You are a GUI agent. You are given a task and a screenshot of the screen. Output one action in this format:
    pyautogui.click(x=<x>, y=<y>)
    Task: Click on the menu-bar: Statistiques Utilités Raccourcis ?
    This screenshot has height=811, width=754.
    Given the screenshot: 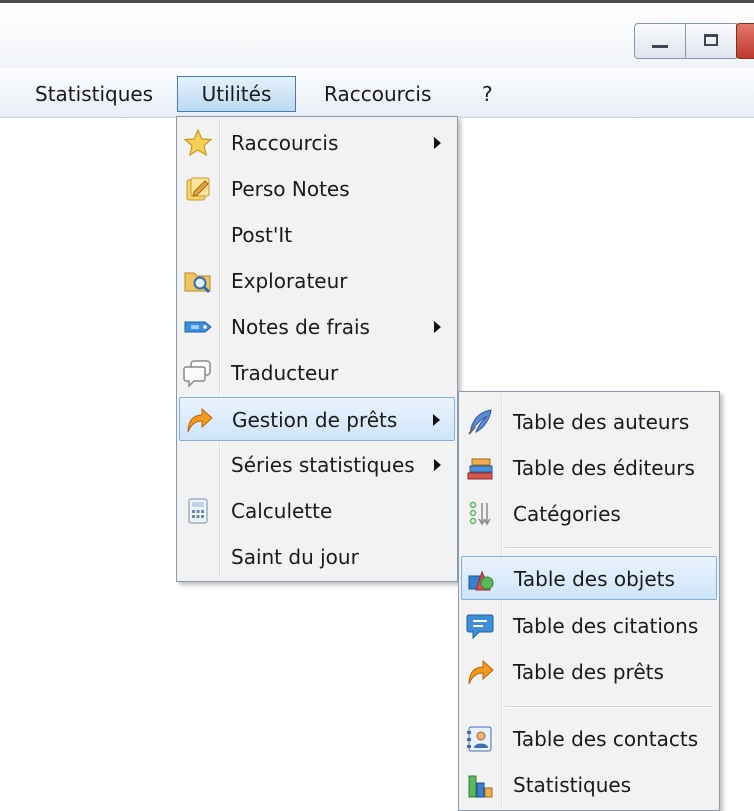 What is the action you would take?
    pyautogui.click(x=377, y=93)
    